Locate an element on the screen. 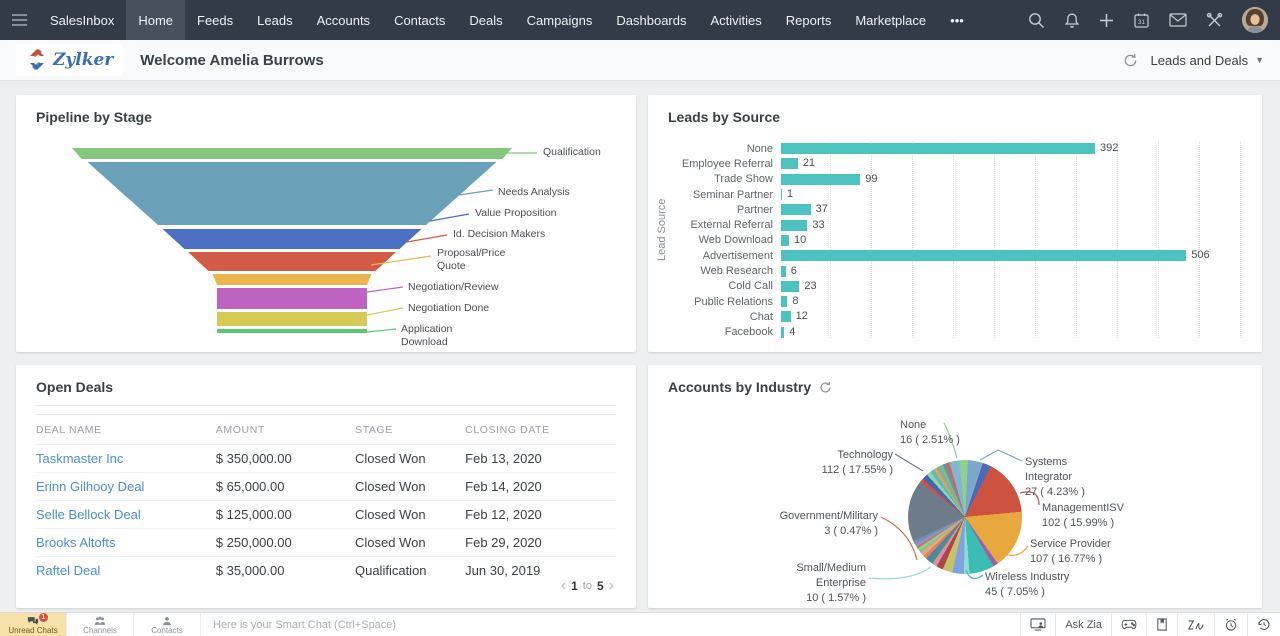 The height and width of the screenshot is (636, 1280). nav-item-leads: Leads is located at coordinates (274, 20).